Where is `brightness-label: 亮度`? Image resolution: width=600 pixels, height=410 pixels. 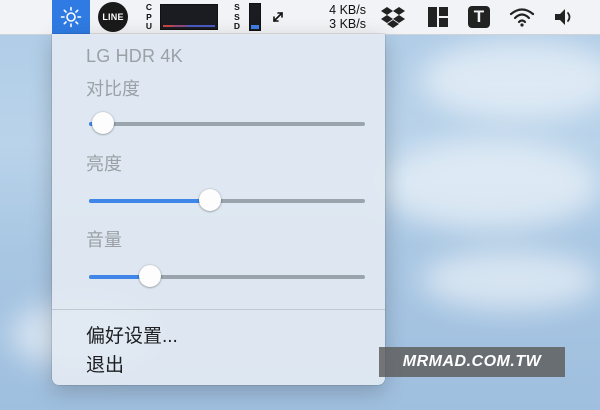 brightness-label: 亮度 is located at coordinates (104, 164).